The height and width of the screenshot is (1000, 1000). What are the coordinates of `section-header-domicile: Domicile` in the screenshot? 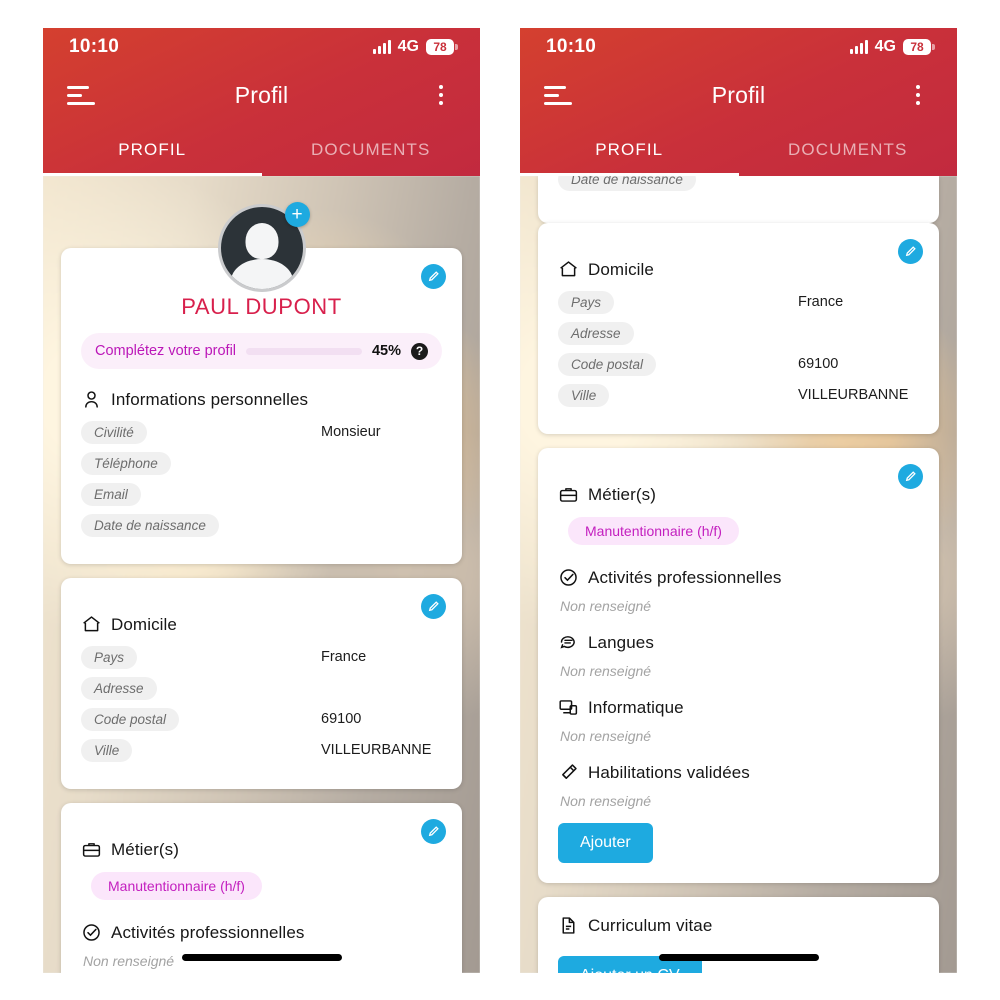 It's located at (738, 269).